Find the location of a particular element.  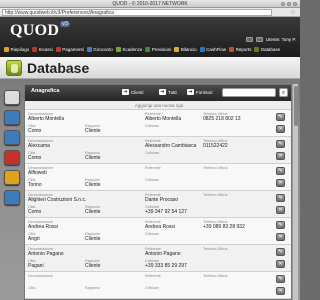

field-value: Alfioweb is located at coordinates (37, 173).